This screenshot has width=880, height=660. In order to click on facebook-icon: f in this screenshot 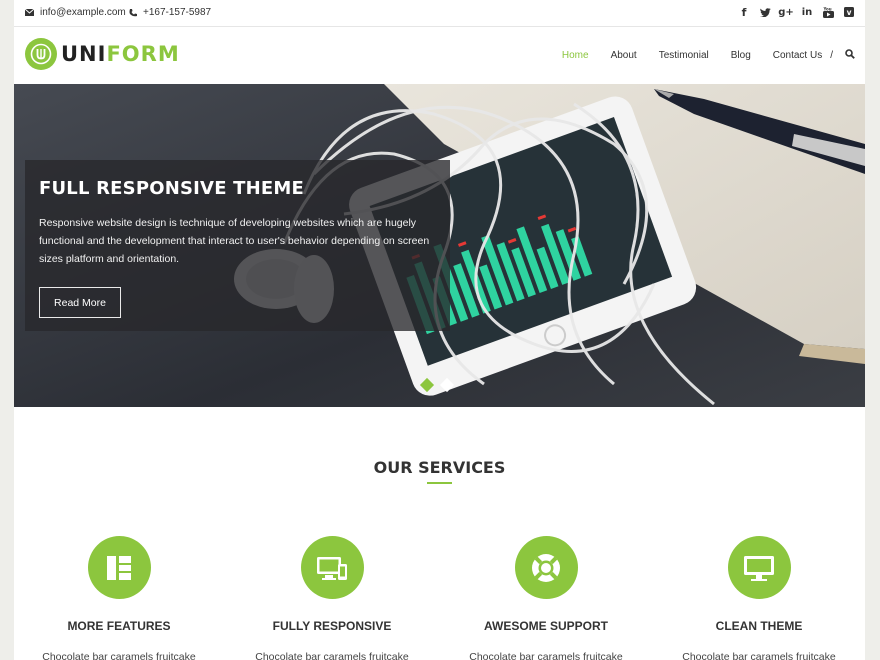, I will do `click(744, 12)`.